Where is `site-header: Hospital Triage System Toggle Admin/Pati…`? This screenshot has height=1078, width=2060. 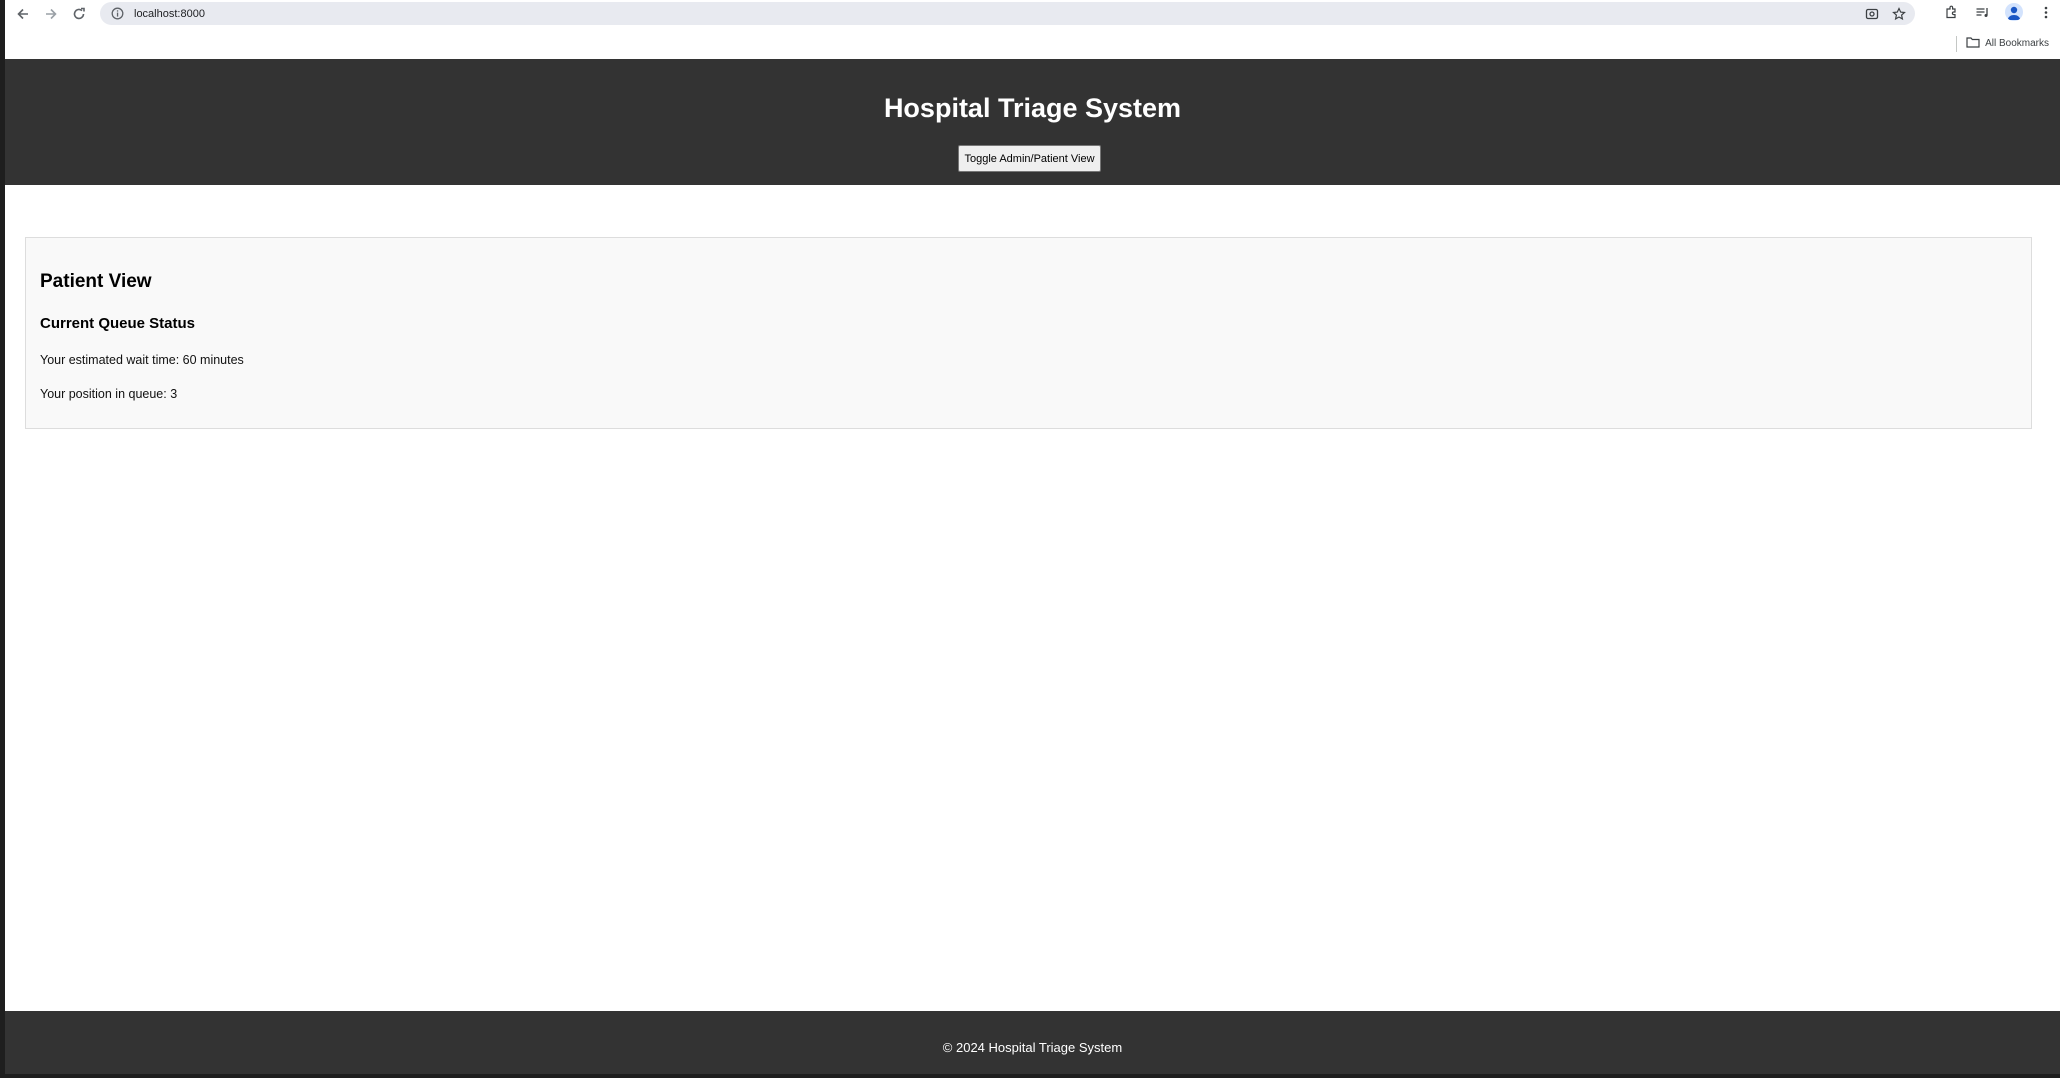 site-header: Hospital Triage System Toggle Admin/Pati… is located at coordinates (1032, 122).